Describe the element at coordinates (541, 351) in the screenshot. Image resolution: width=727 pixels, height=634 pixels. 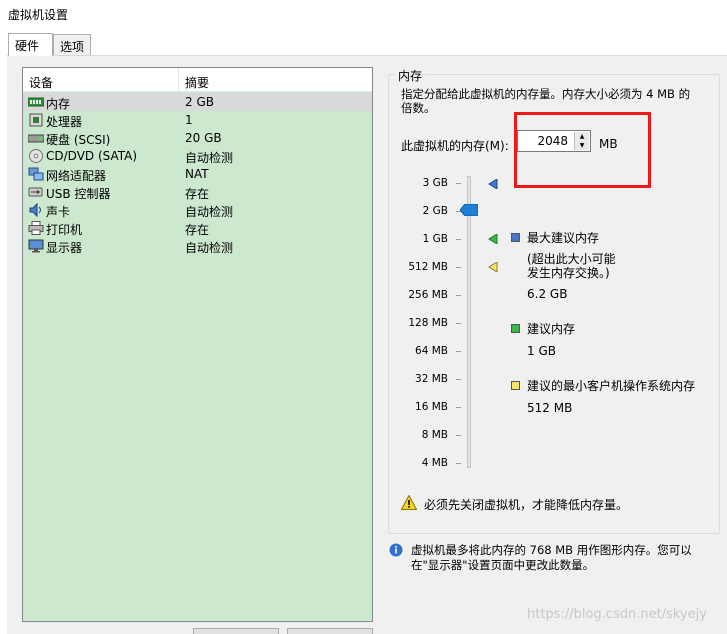
I see `legend-recommended-value: 1 GB` at that location.